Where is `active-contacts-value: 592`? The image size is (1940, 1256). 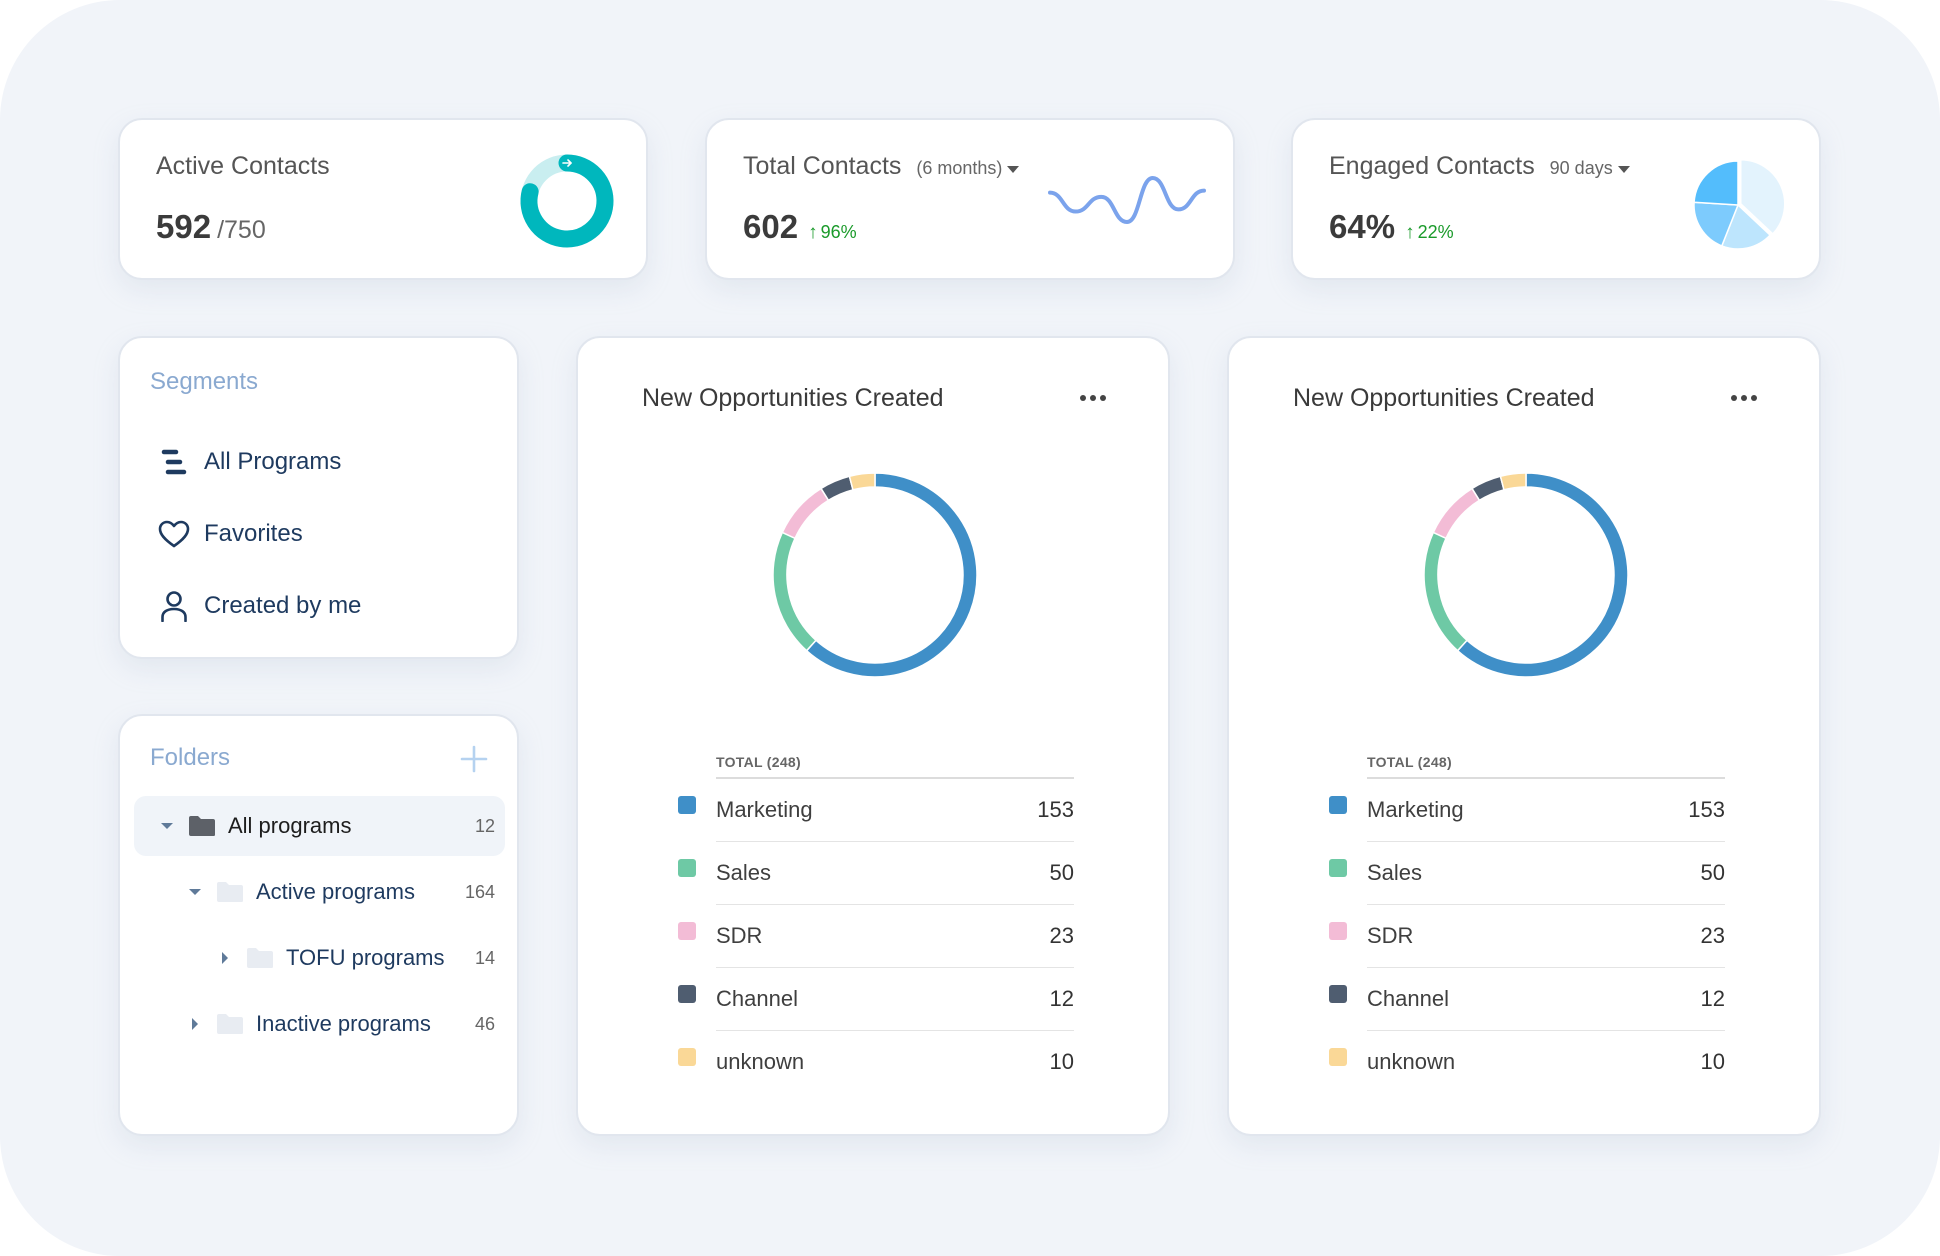
active-contacts-value: 592 is located at coordinates (184, 226).